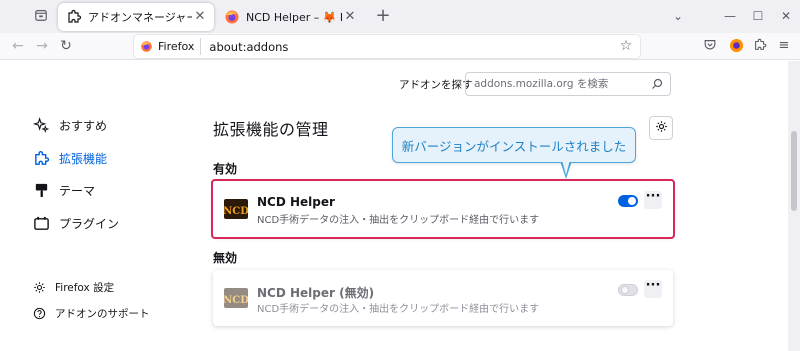  I want to click on search-icon, so click(657, 84).